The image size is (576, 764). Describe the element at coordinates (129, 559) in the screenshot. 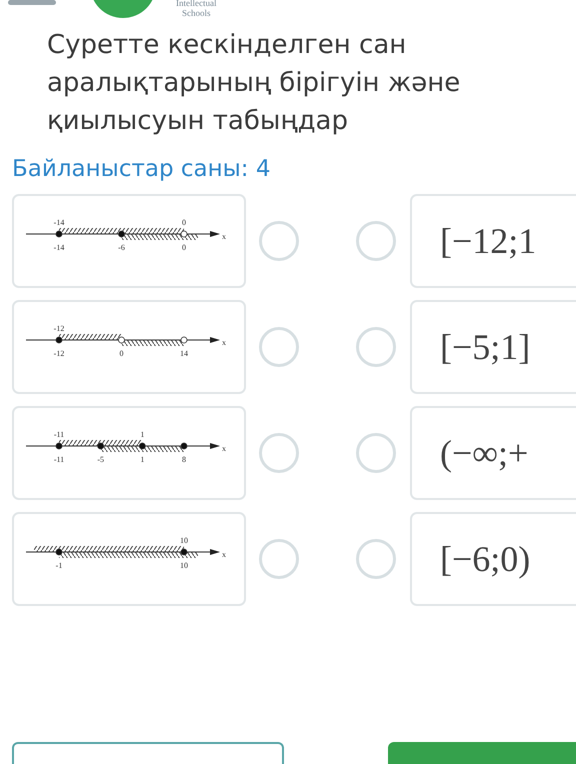

I see `number-line-card: -1 10 10 x` at that location.